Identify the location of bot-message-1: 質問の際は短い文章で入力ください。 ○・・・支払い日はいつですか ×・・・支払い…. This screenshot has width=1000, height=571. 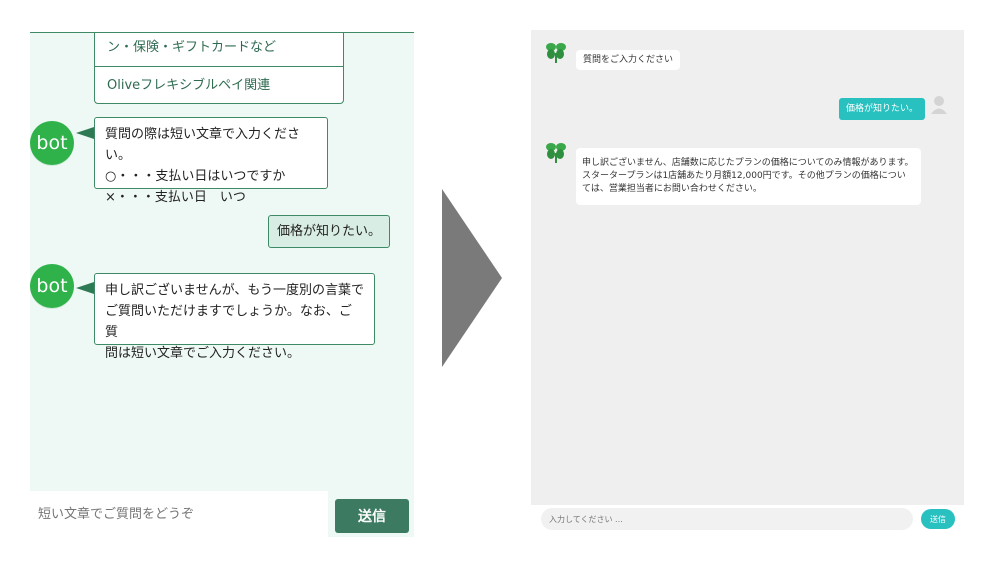
(211, 161).